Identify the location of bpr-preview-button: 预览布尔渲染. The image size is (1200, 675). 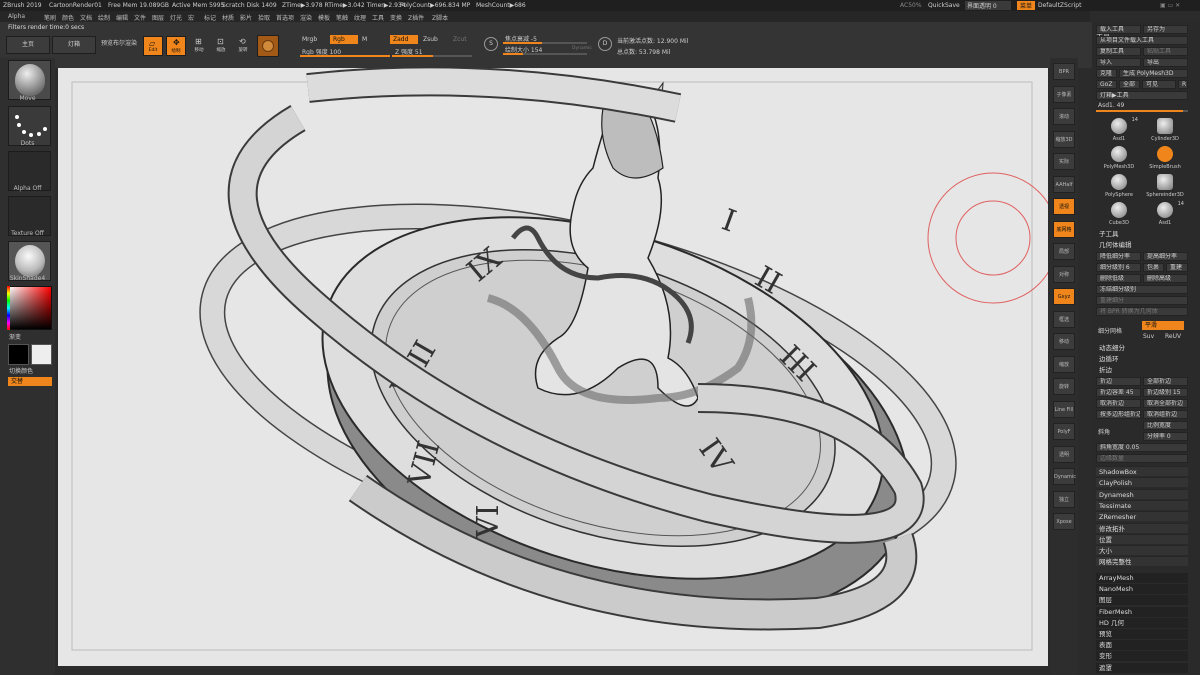
(119, 45).